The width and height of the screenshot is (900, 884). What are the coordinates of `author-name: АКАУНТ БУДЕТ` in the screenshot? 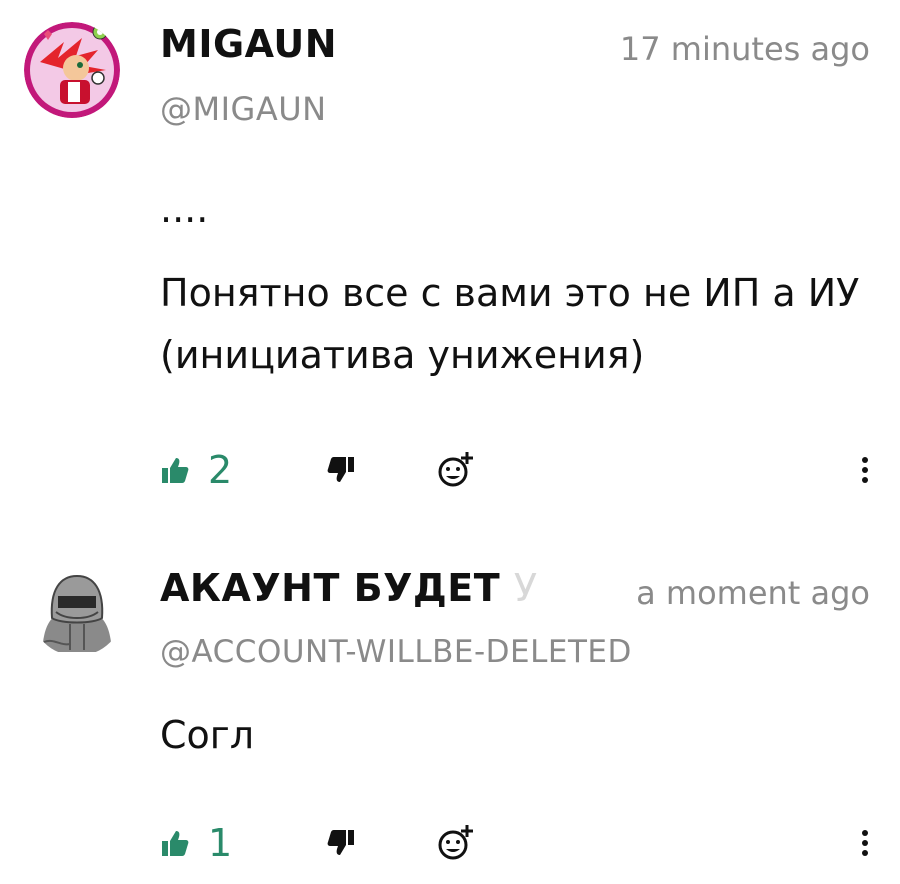 It's located at (330, 588).